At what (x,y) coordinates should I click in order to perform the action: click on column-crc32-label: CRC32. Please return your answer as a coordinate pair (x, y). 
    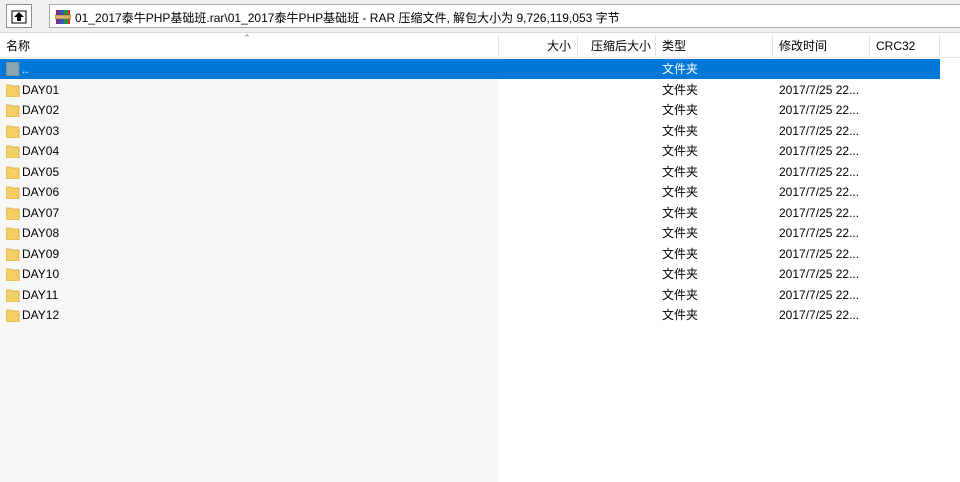
    Looking at the image, I should click on (896, 46).